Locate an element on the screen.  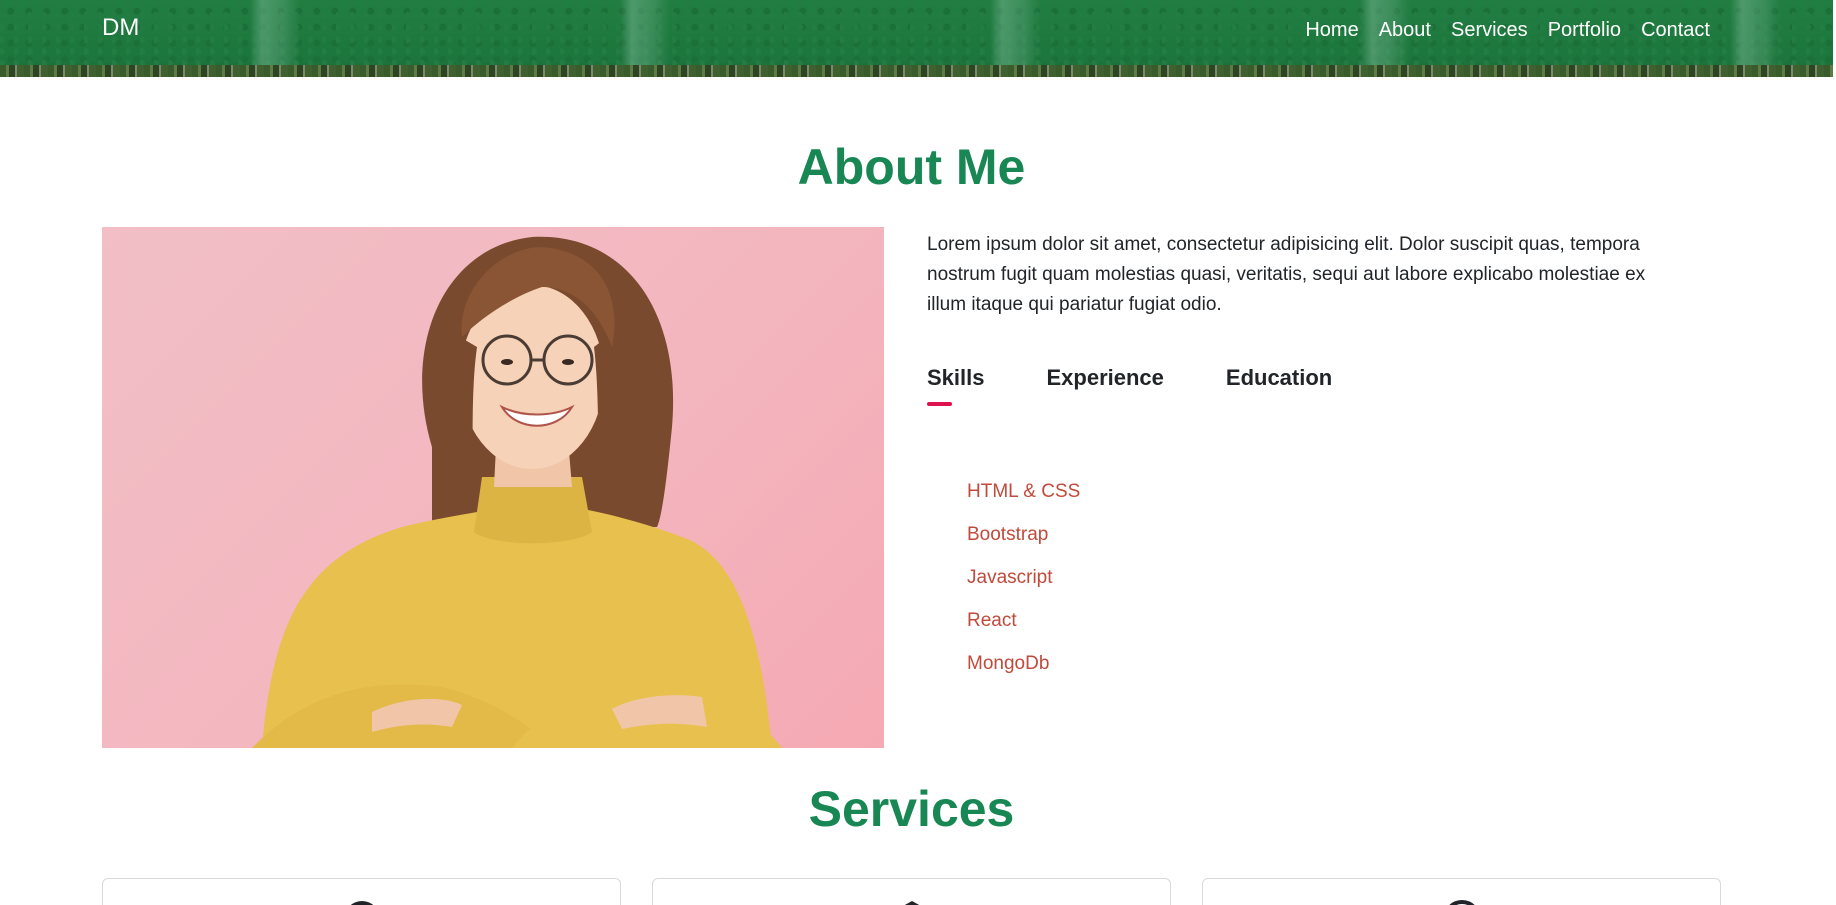
layers-icon is located at coordinates (912, 902).